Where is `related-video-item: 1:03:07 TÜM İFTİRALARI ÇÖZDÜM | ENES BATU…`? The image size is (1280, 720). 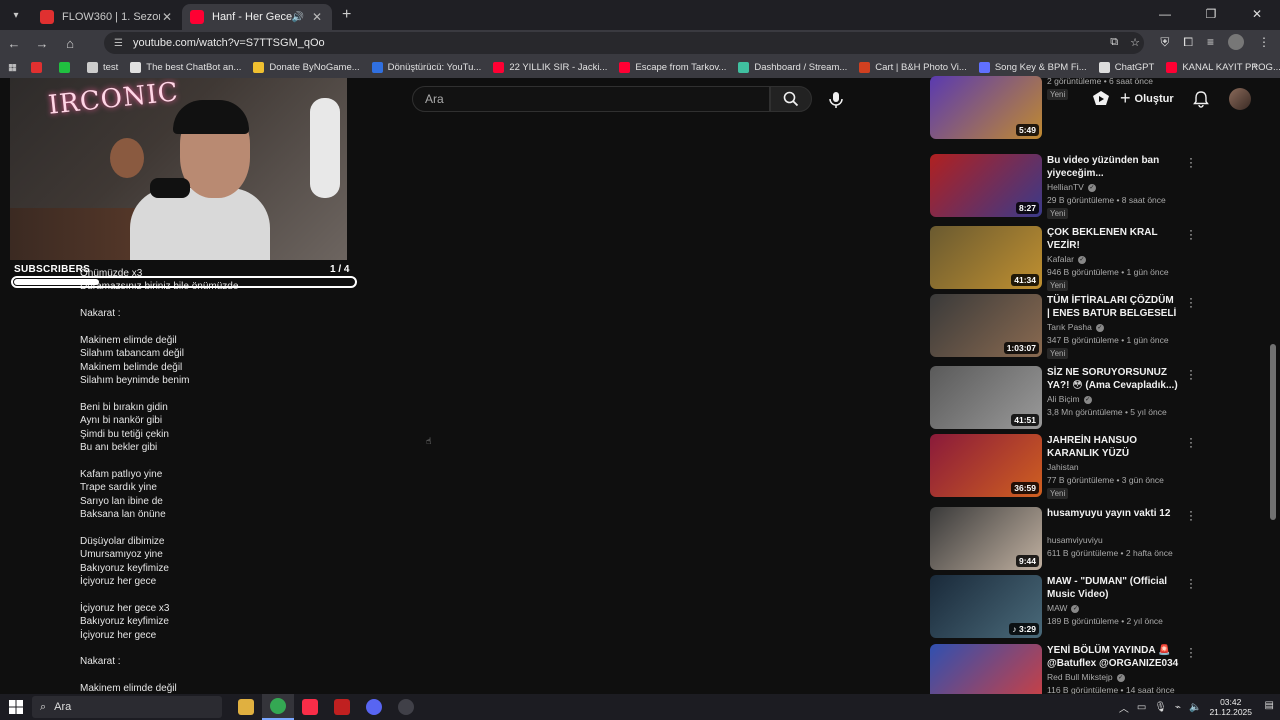
related-video-item: 1:03:07 TÜM İFTİRALARI ÇÖZDÜM | ENES BATU… is located at coordinates (1065, 325).